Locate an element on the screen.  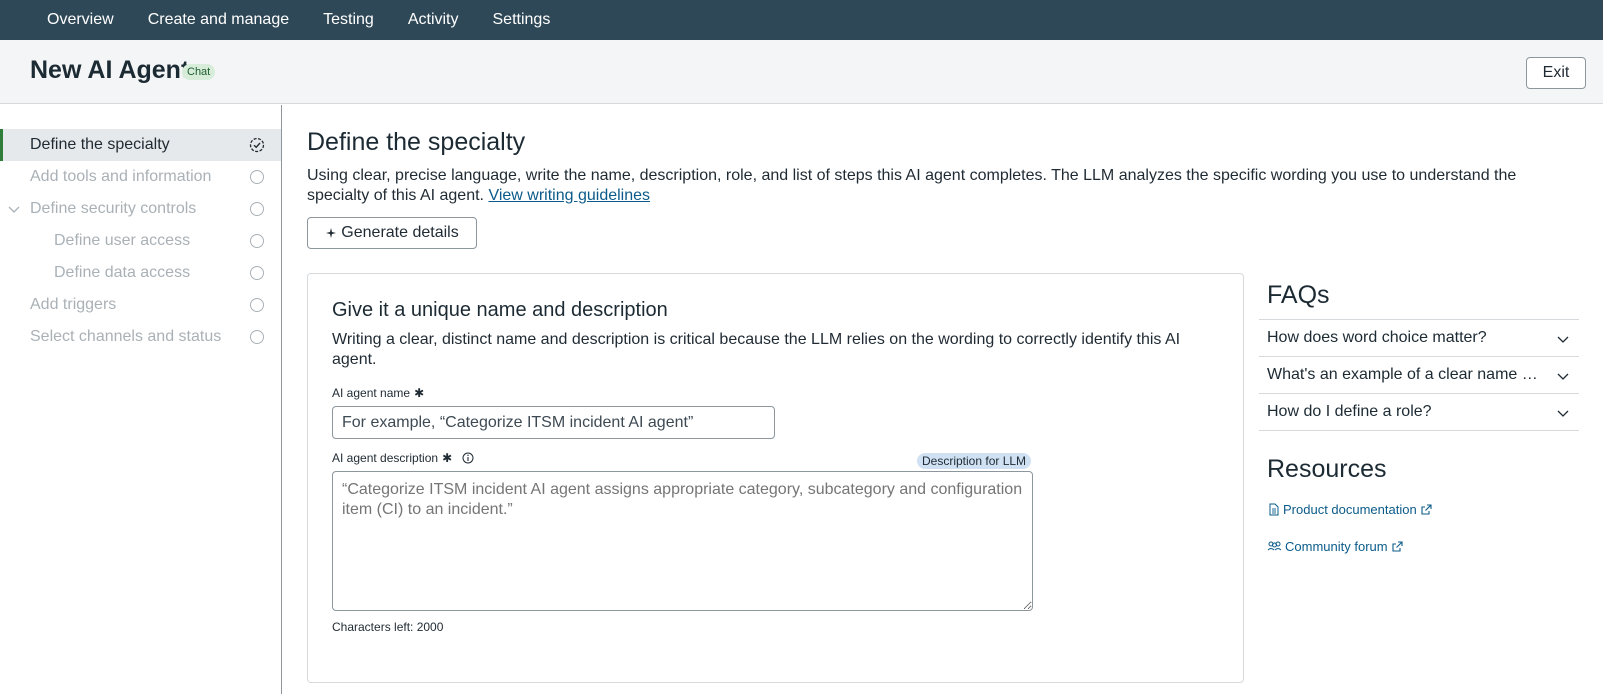
page-header: New AI Agent Chat Exit is located at coordinates (801, 72).